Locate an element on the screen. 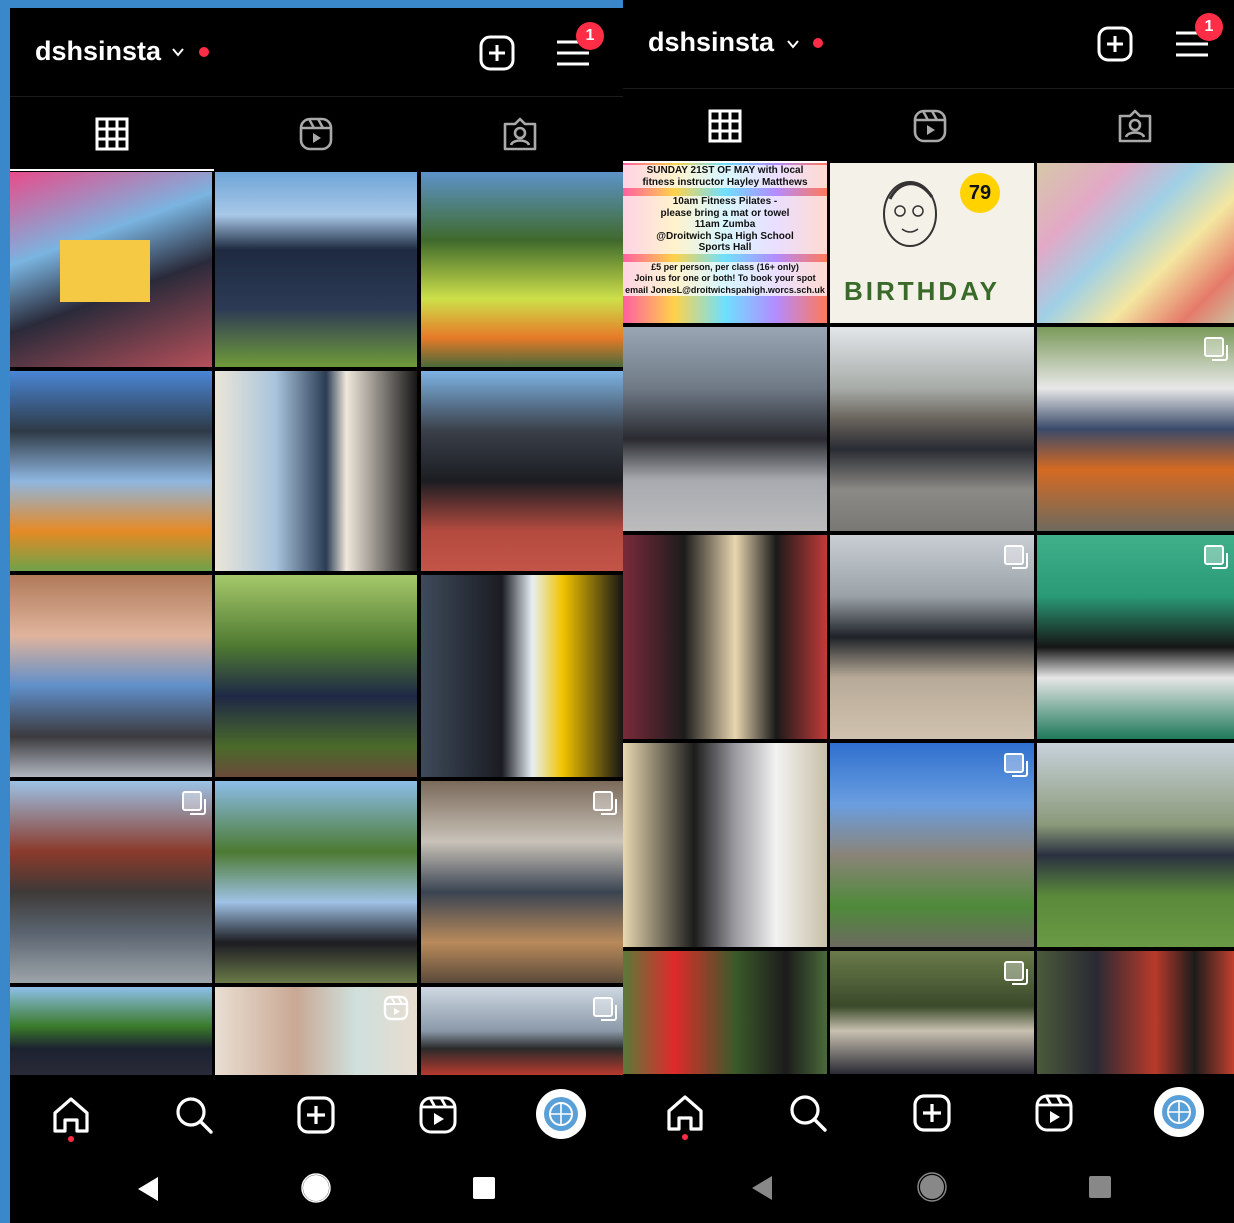  tab-active-indicator is located at coordinates (112, 170).